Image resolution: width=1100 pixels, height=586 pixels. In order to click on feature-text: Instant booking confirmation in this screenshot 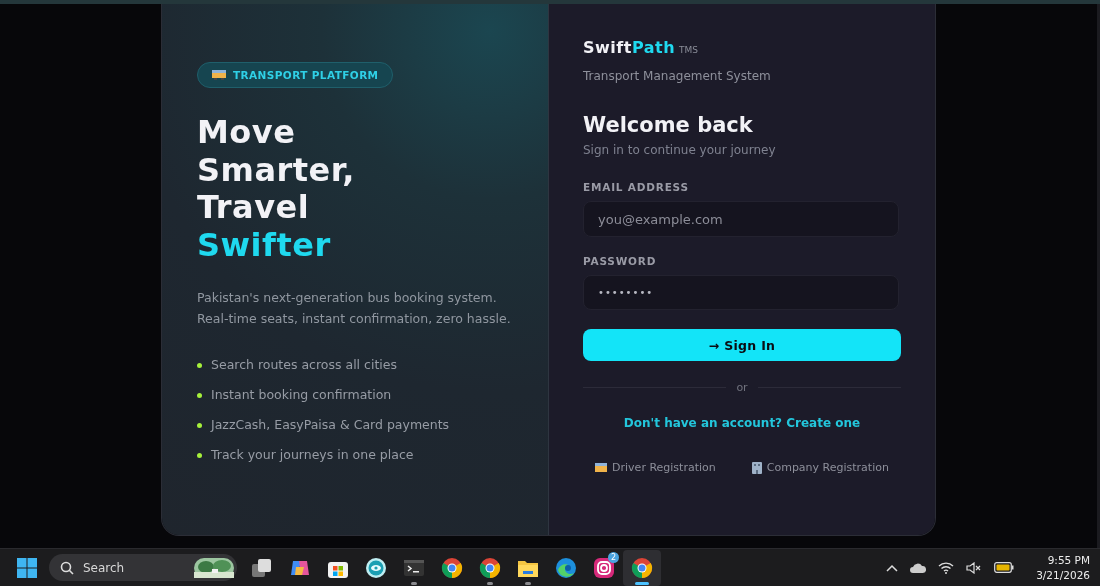, I will do `click(301, 395)`.